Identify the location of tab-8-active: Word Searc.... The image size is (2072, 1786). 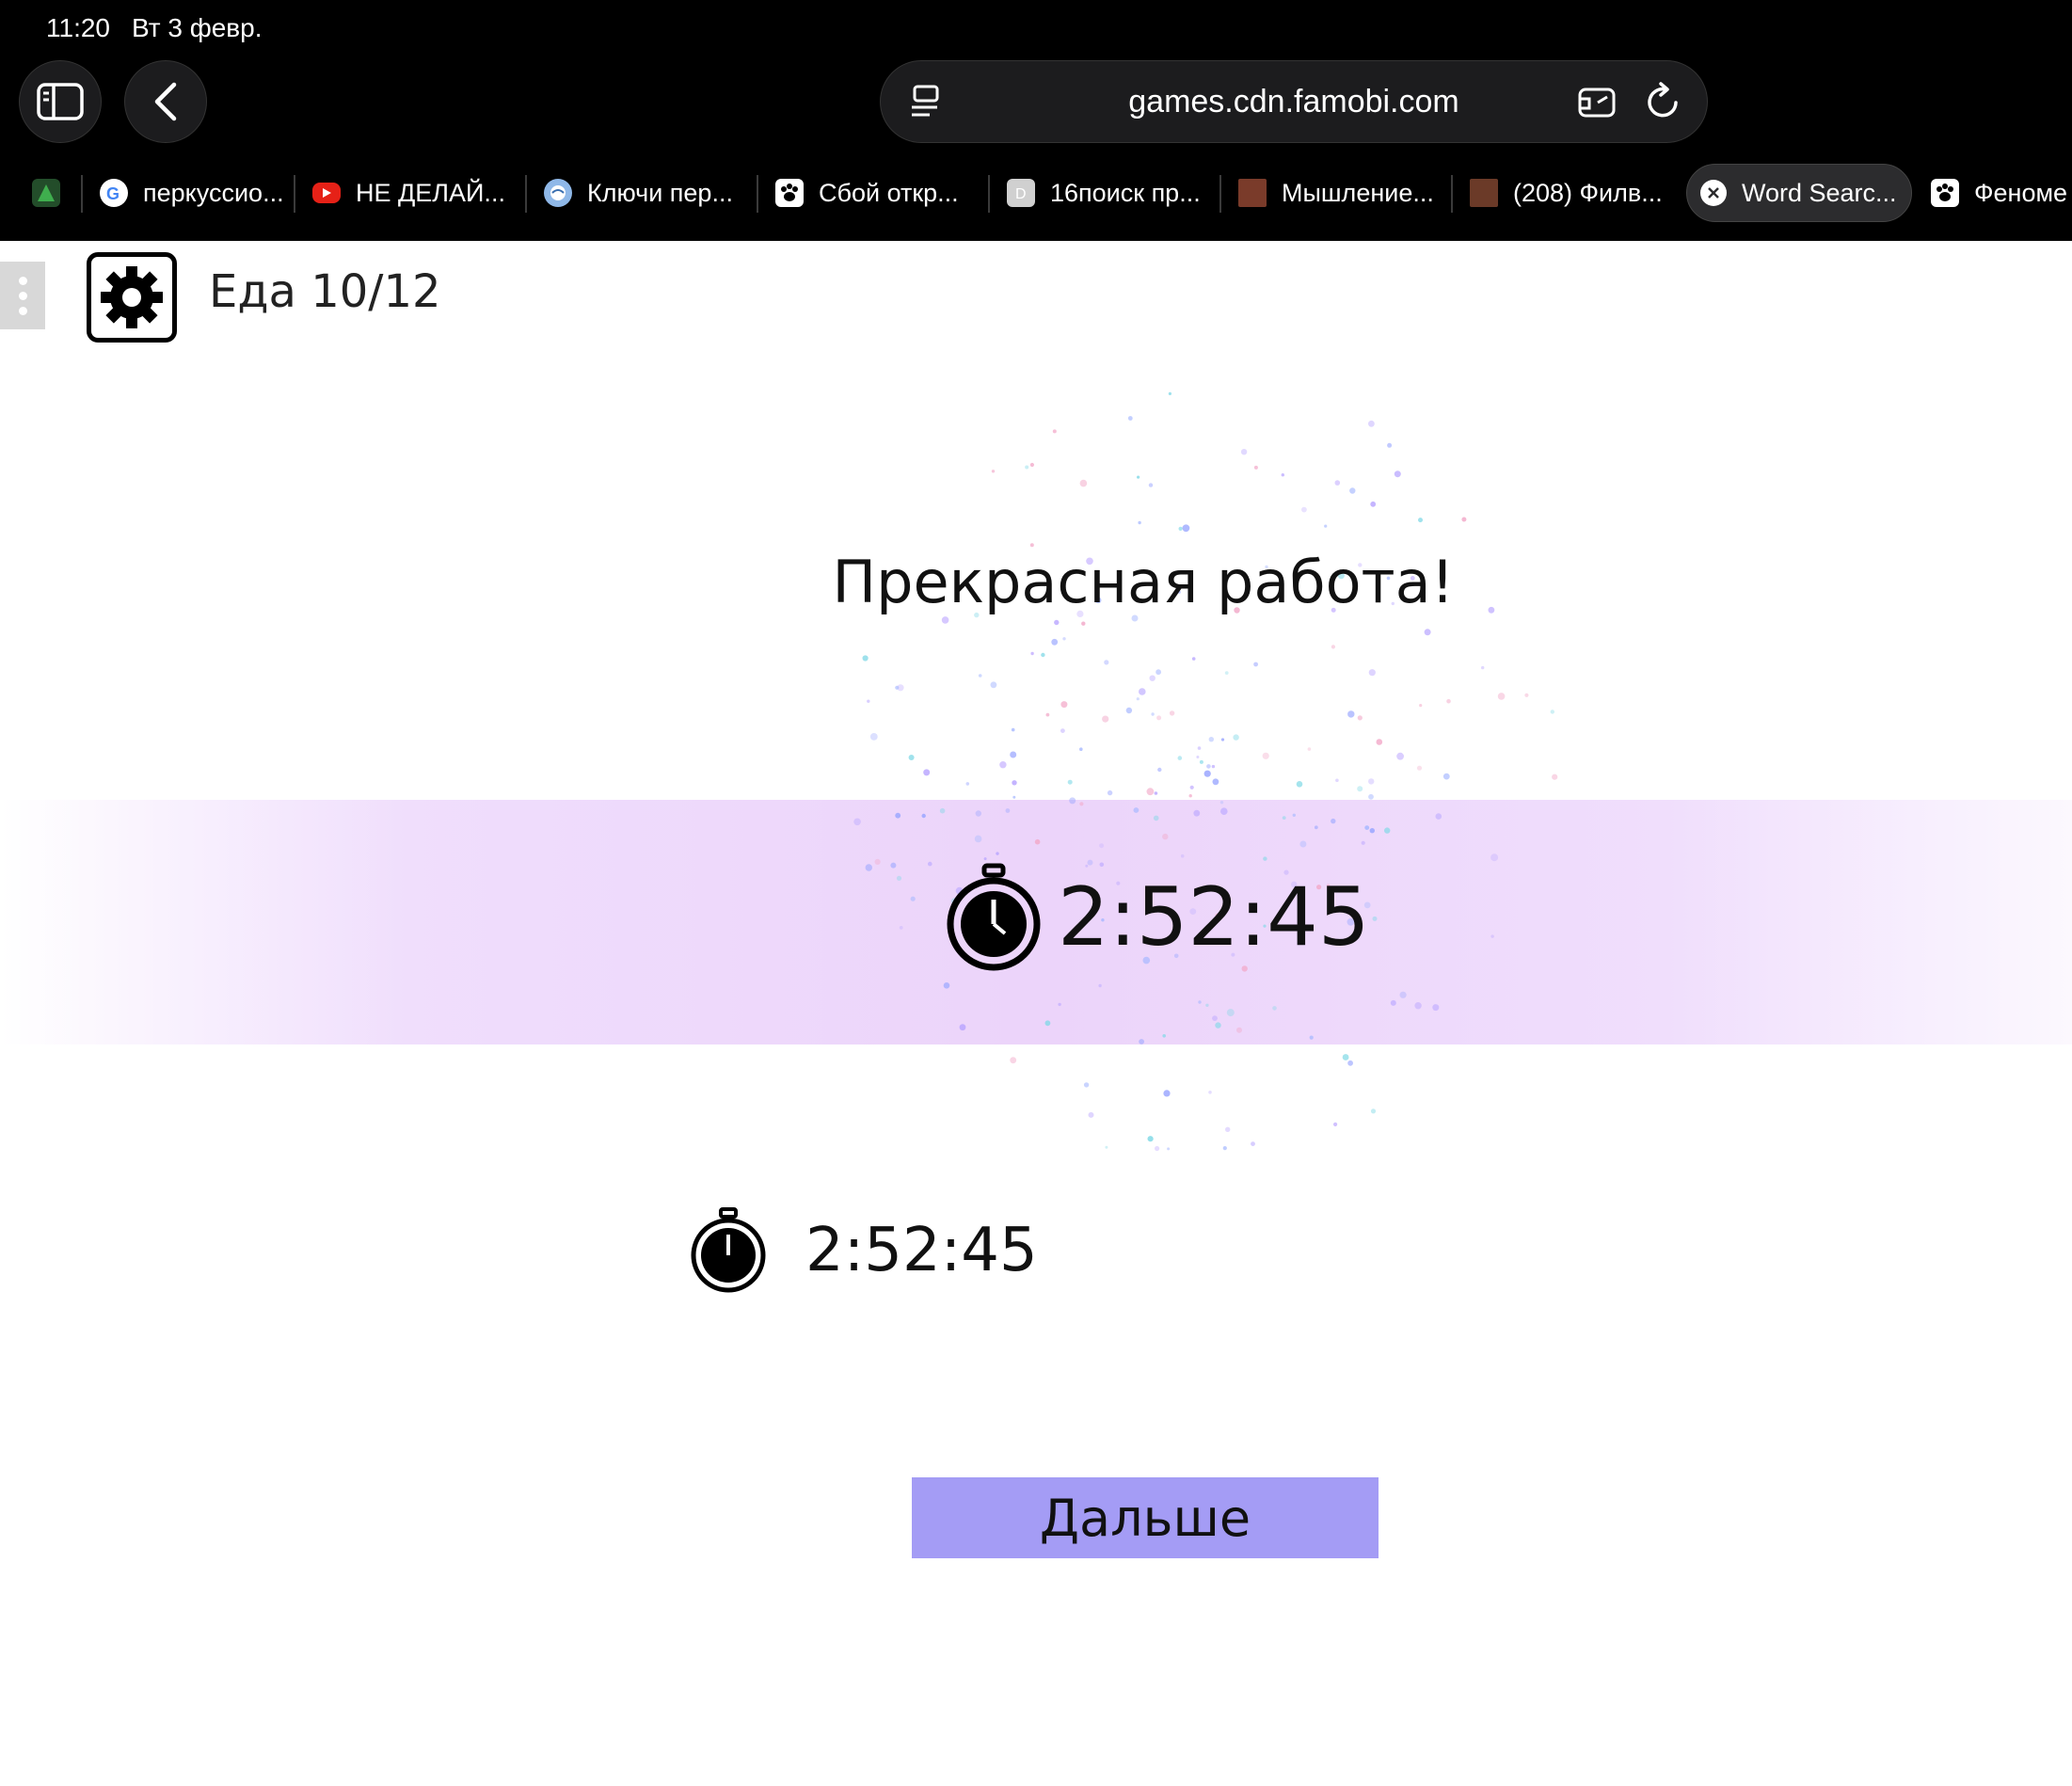
(1799, 193).